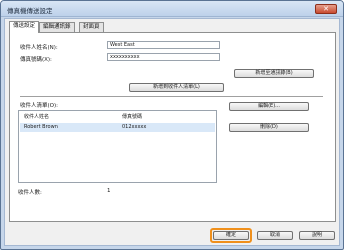 The image size is (344, 250). What do you see at coordinates (274, 73) in the screenshot?
I see `add-from-address-book-button: 新增至通訊錄(B)` at bounding box center [274, 73].